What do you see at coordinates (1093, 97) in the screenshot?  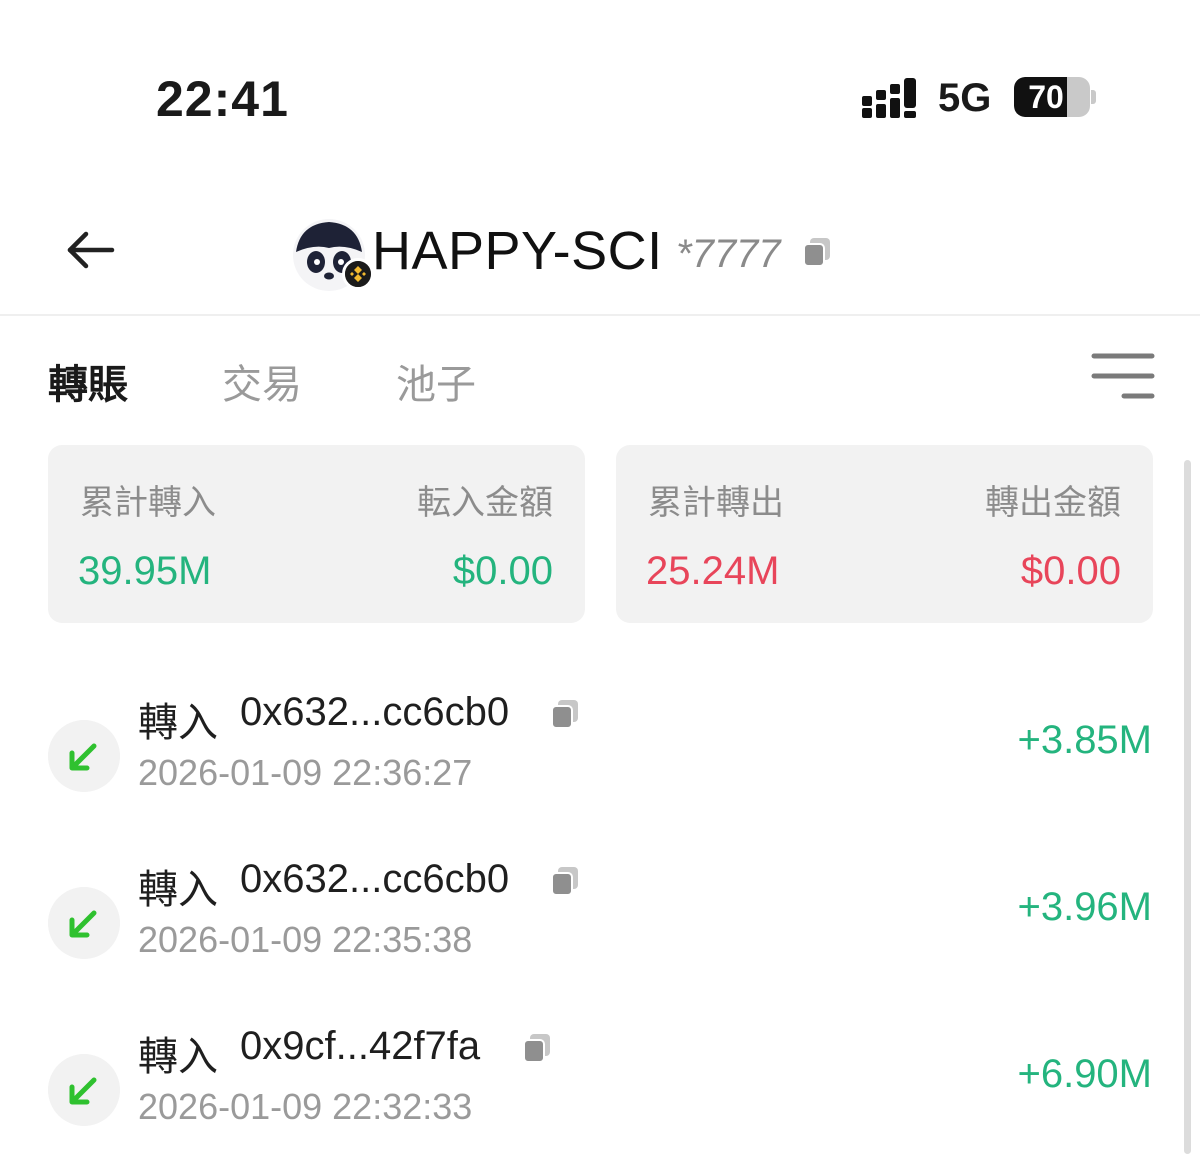 I see `battery-tip` at bounding box center [1093, 97].